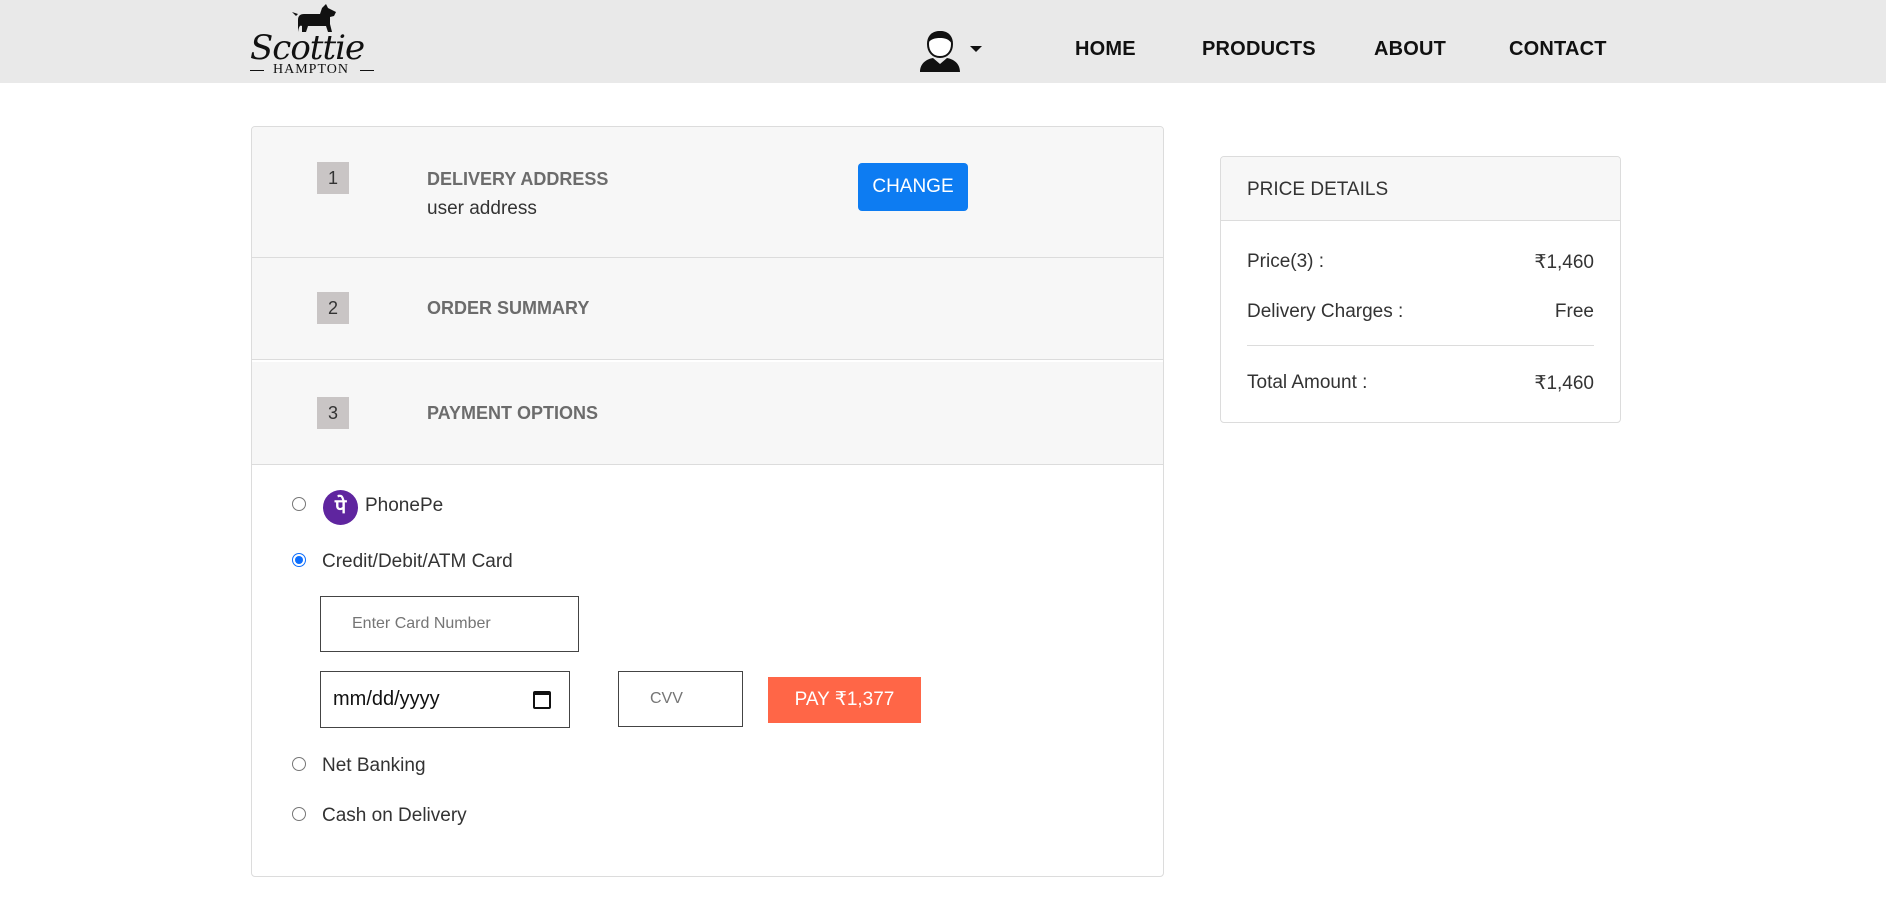 Image resolution: width=1886 pixels, height=906 pixels. I want to click on radio-phonepe, so click(299, 504).